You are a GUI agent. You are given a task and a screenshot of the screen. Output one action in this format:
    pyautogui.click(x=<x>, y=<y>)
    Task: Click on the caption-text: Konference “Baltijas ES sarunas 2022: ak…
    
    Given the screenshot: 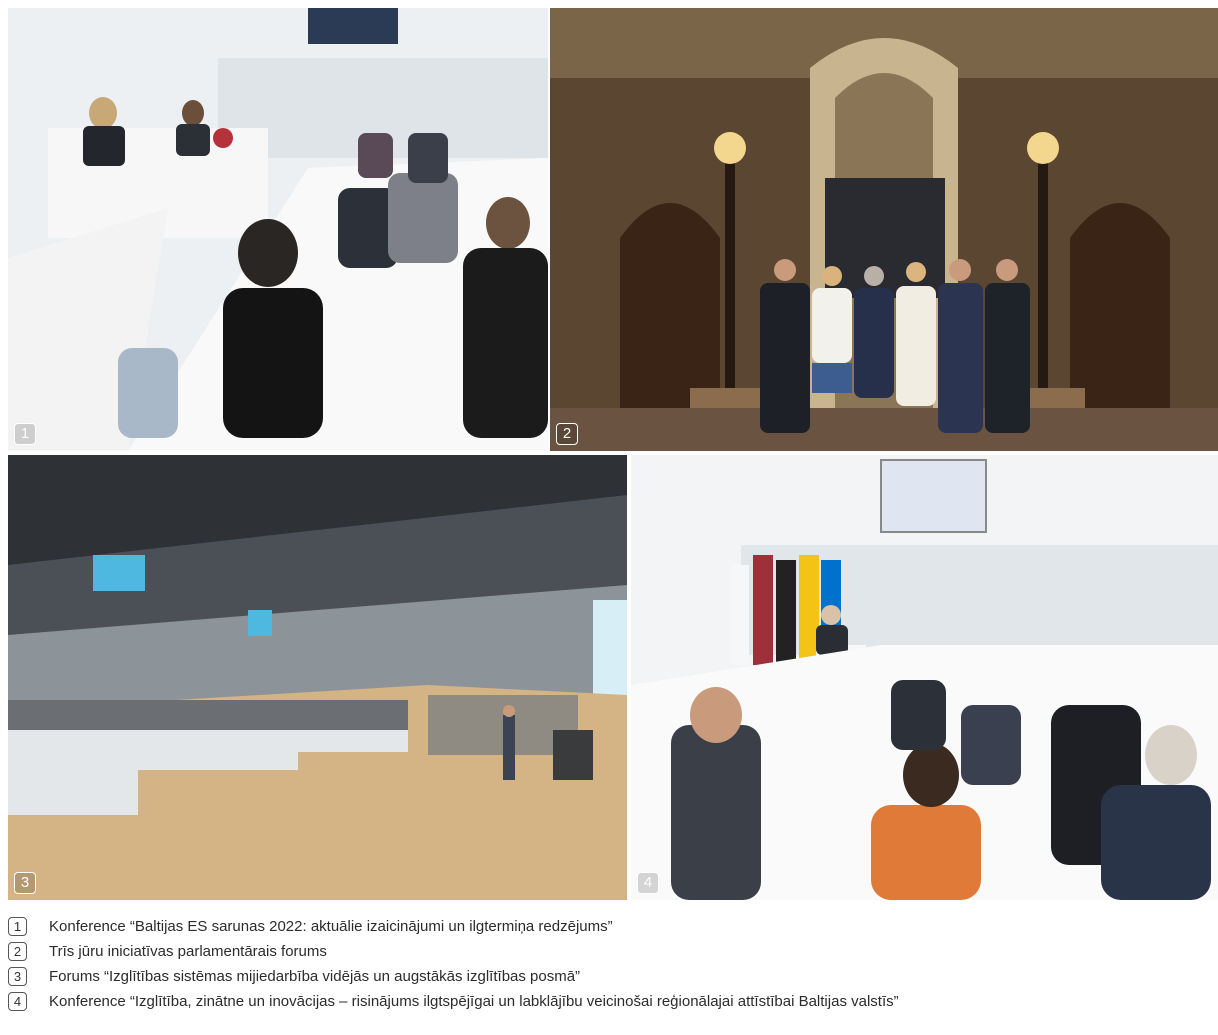 What is the action you would take?
    pyautogui.click(x=331, y=926)
    